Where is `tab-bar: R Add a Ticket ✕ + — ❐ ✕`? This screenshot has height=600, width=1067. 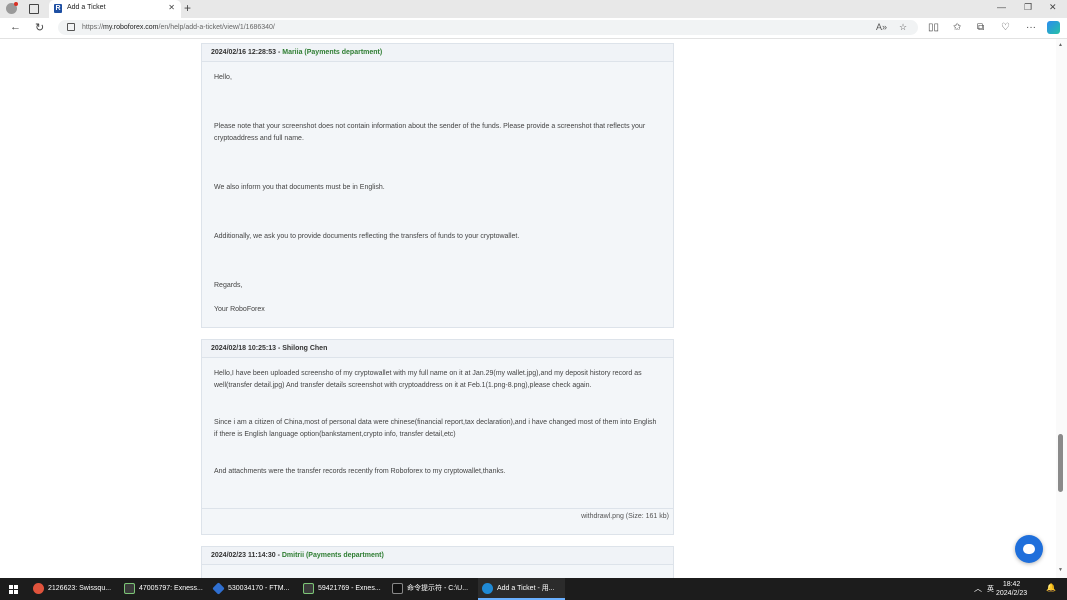 tab-bar: R Add a Ticket ✕ + — ❐ ✕ is located at coordinates (533, 9).